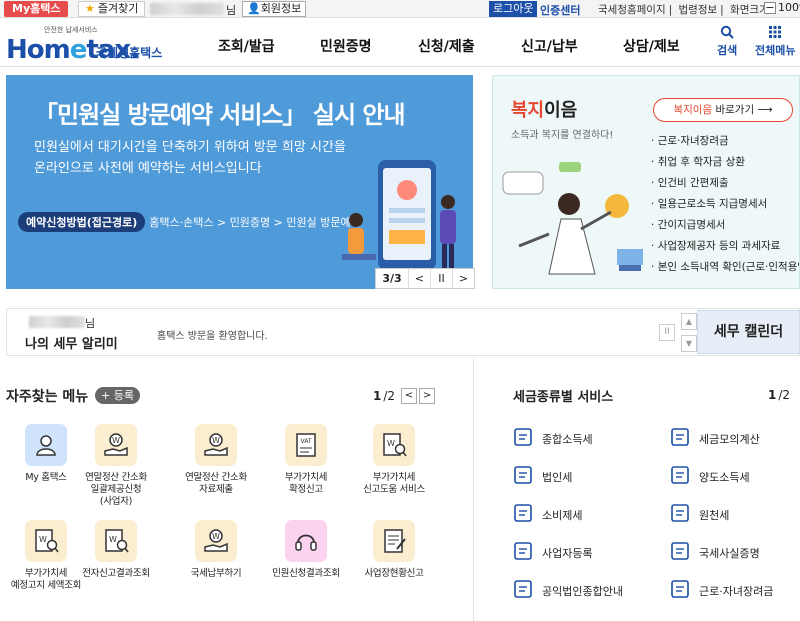  Describe the element at coordinates (547, 514) in the screenshot. I see `tax-service-item: 소비제세` at that location.